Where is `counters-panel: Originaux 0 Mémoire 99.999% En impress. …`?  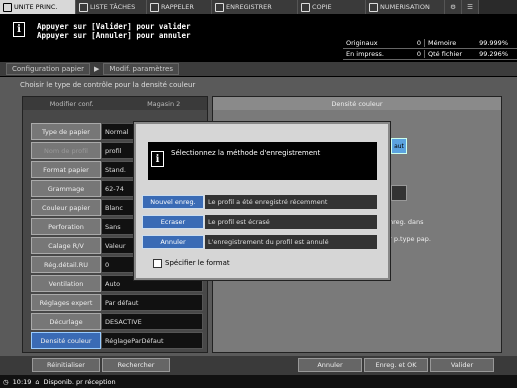 counters-panel: Originaux 0 Mémoire 99.999% En impress. … is located at coordinates (430, 49).